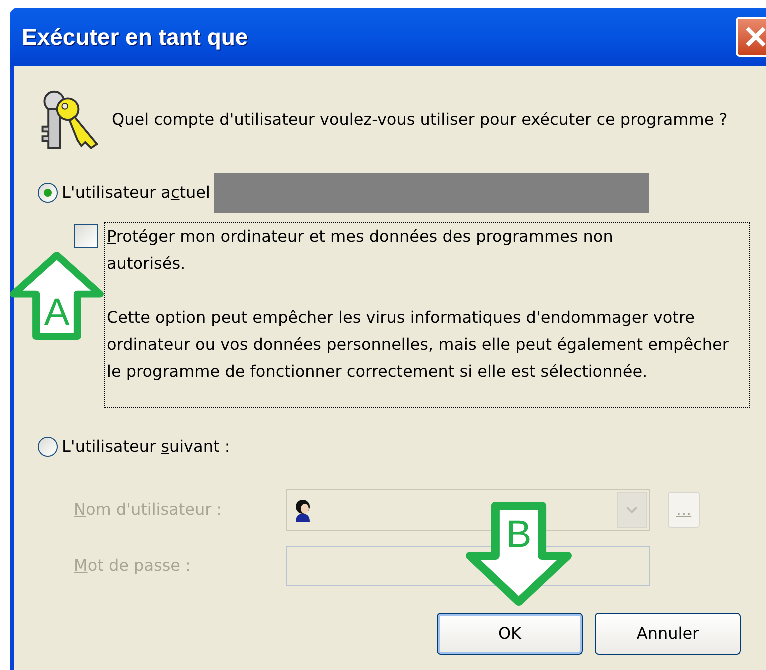 The width and height of the screenshot is (766, 670). What do you see at coordinates (418, 345) in the screenshot?
I see `option-note: Cette option peut empêcher les virus informatiques d'endommager votre ordinateur ou vos données personnelles, mais elle peut également empêcher le programme de fonctionner correctement si elle est sélectionnée.` at bounding box center [418, 345].